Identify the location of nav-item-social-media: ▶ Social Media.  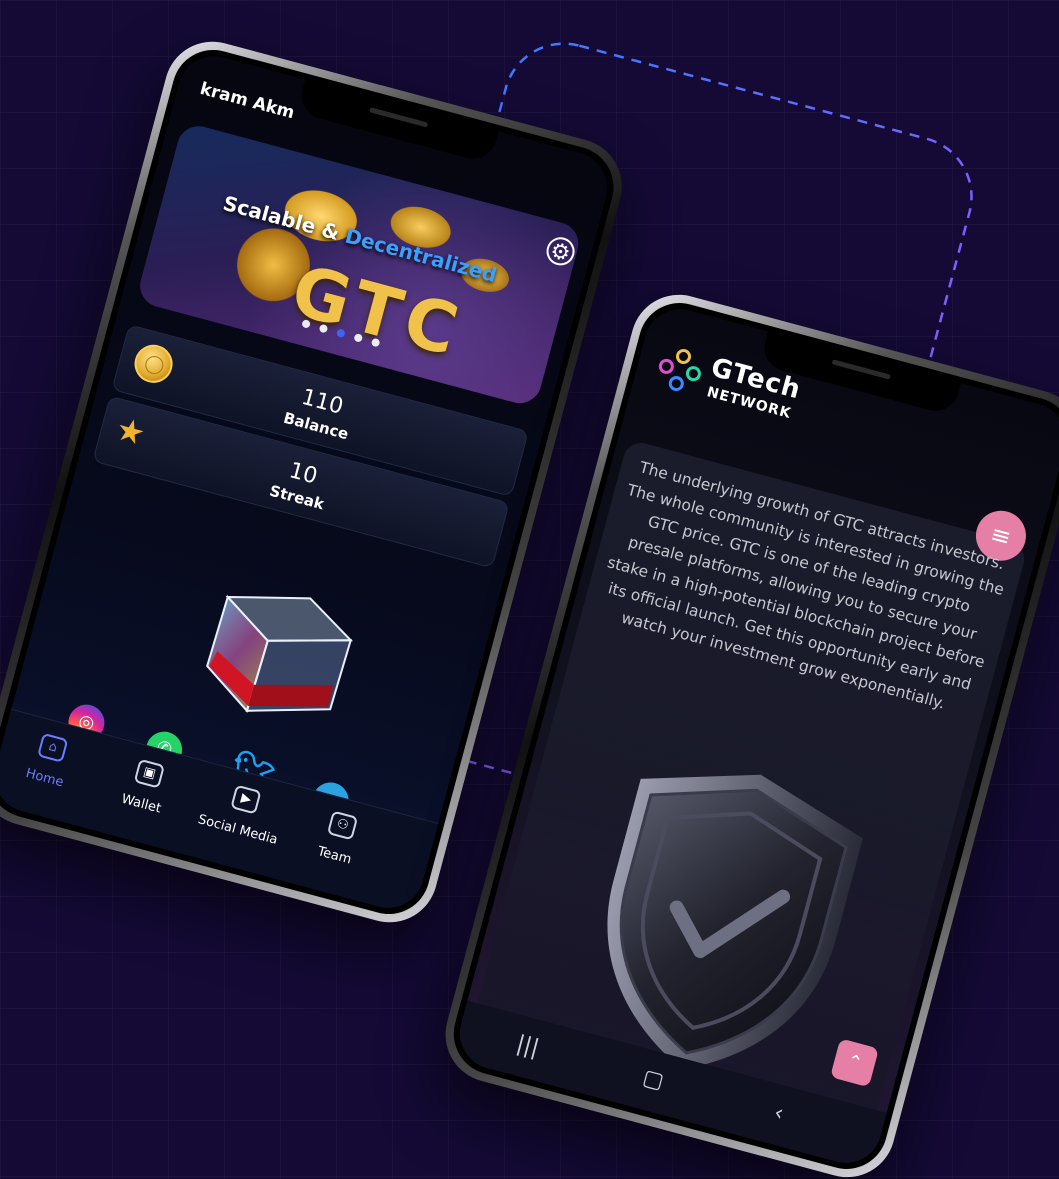
(243, 812).